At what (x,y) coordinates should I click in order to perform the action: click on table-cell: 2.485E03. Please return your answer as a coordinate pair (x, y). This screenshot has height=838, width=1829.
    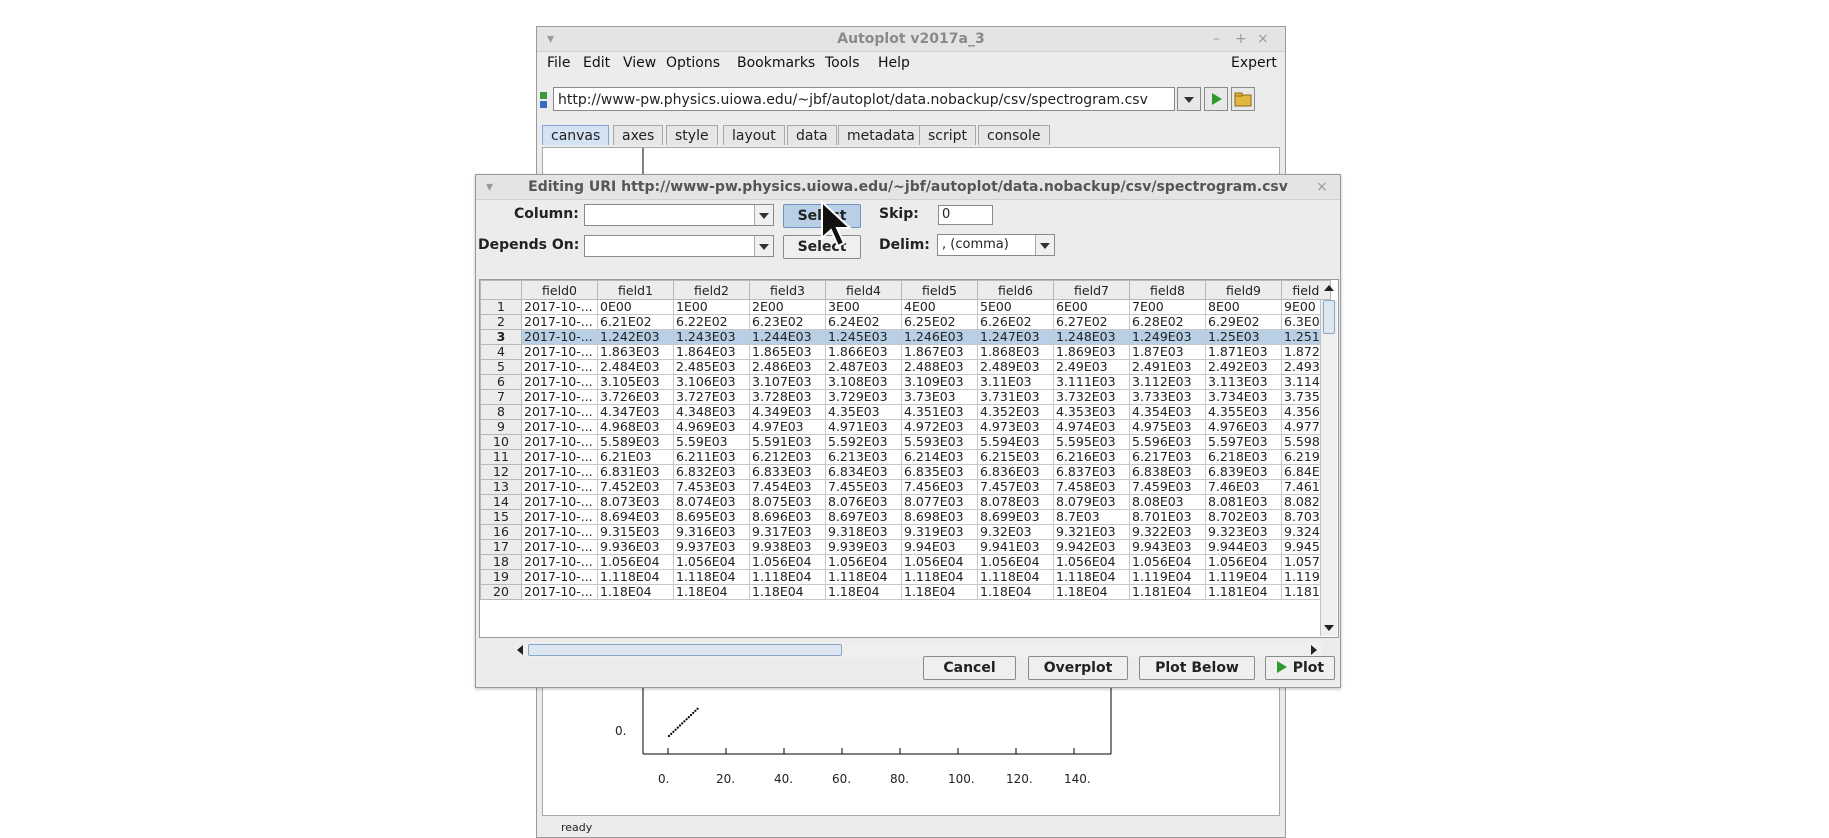
    Looking at the image, I should click on (711, 367).